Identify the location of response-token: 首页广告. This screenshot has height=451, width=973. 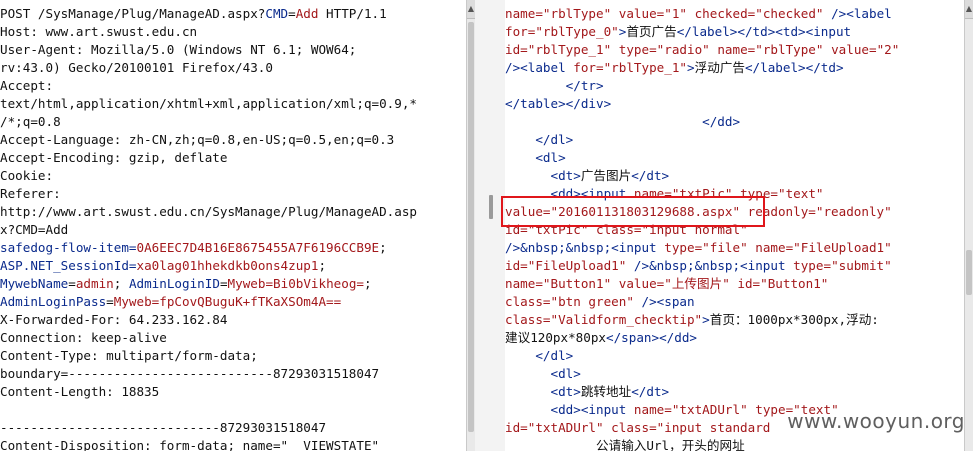
(651, 31).